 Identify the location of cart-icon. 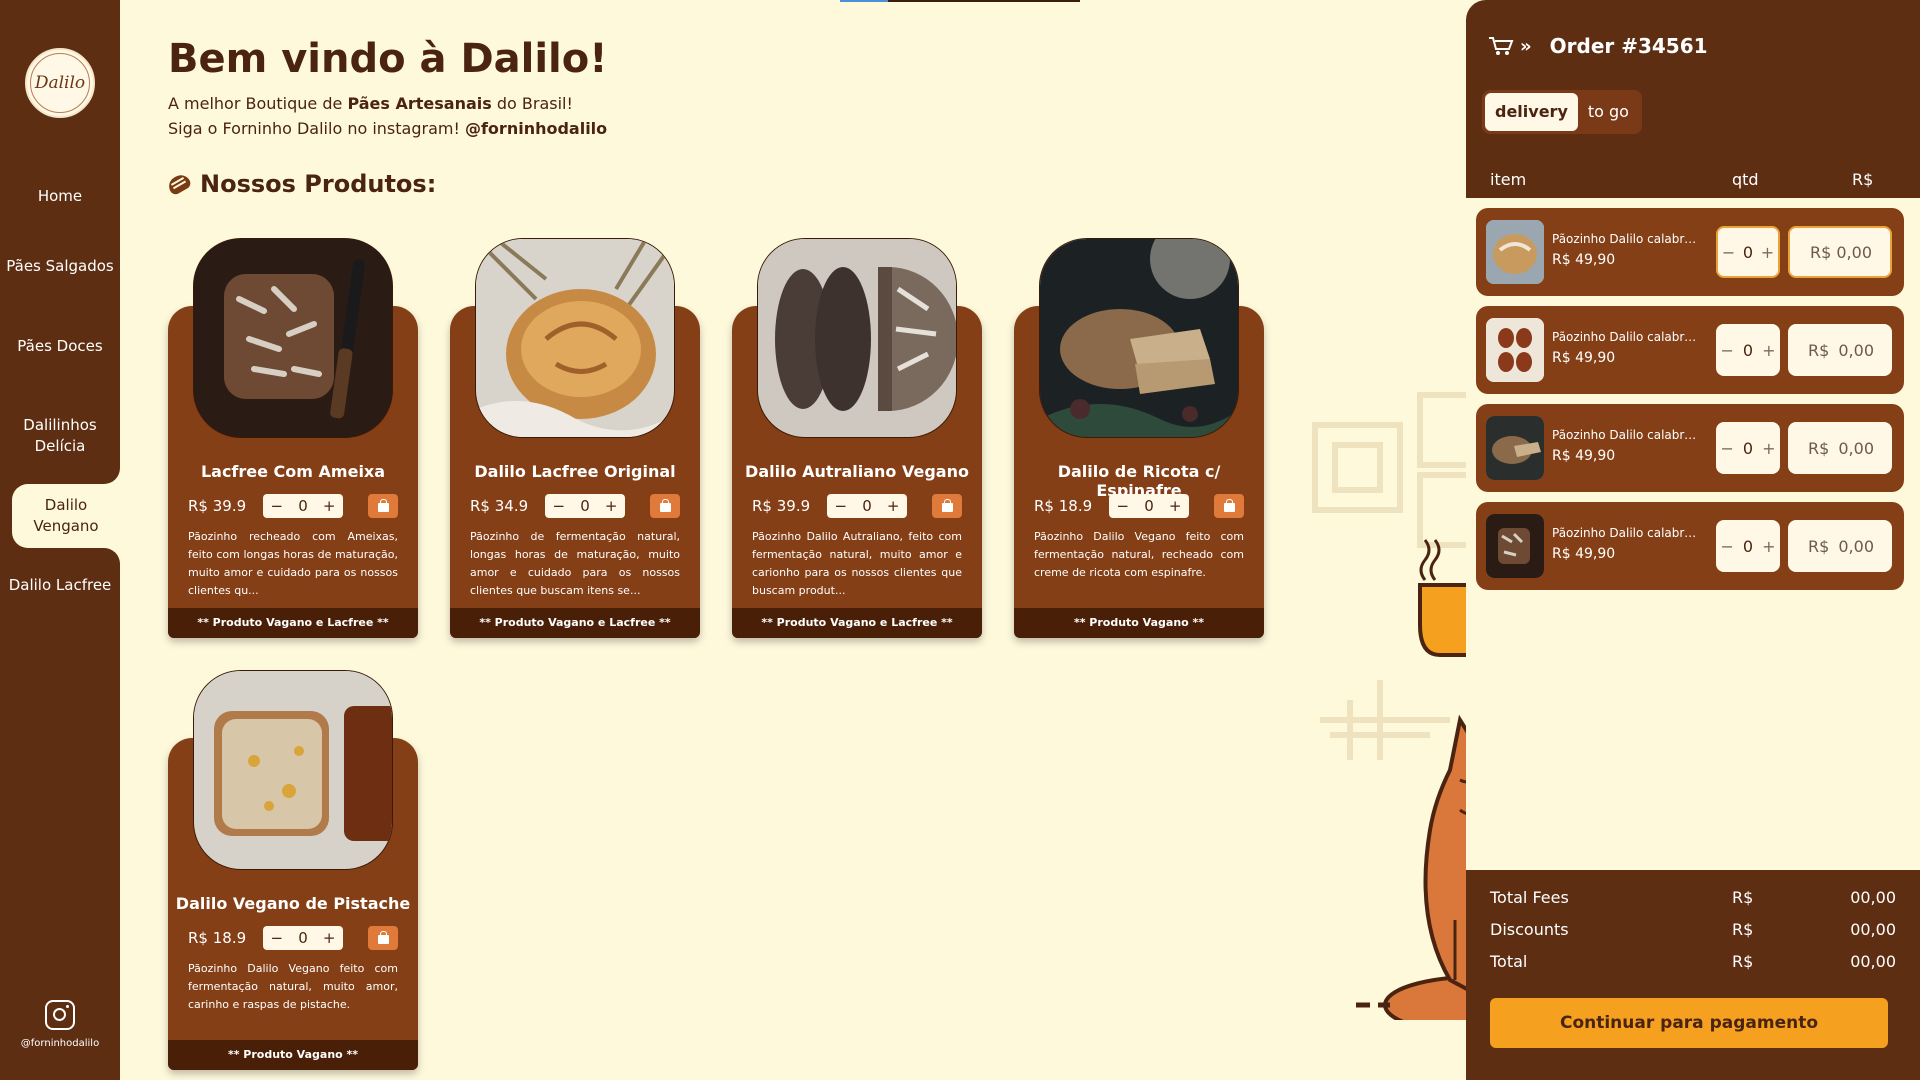
(1501, 46).